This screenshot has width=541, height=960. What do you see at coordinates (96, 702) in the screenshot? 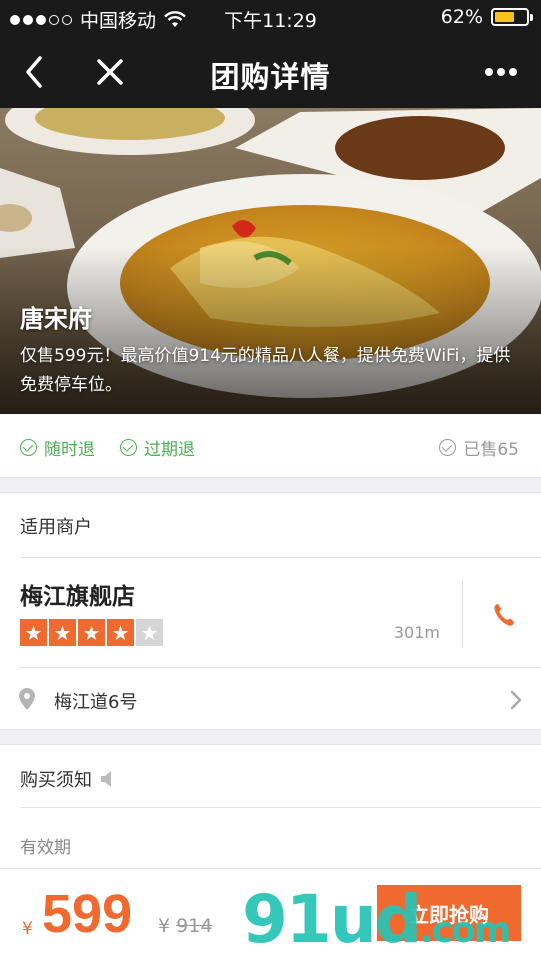
I see `shop-address: 梅江道6号` at bounding box center [96, 702].